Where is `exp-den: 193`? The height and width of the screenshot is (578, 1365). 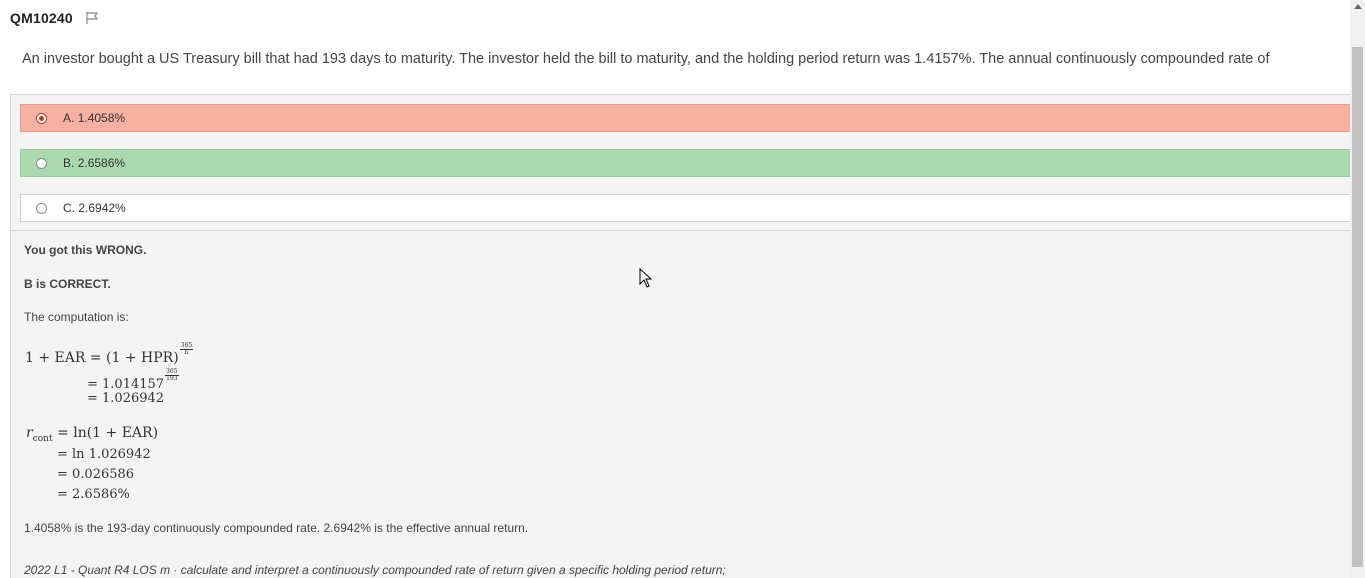
exp-den: 193 is located at coordinates (172, 378).